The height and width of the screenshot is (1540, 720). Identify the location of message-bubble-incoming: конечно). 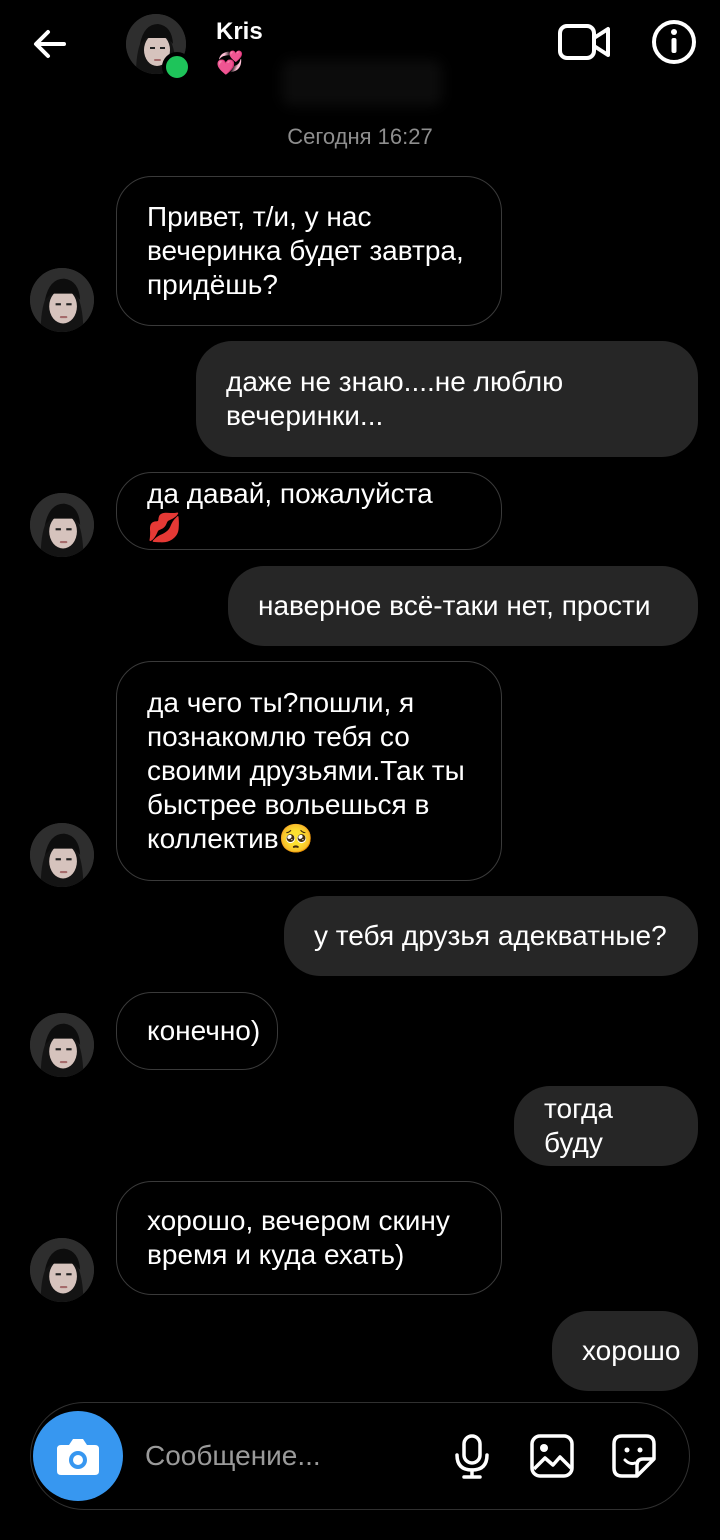
(197, 1031).